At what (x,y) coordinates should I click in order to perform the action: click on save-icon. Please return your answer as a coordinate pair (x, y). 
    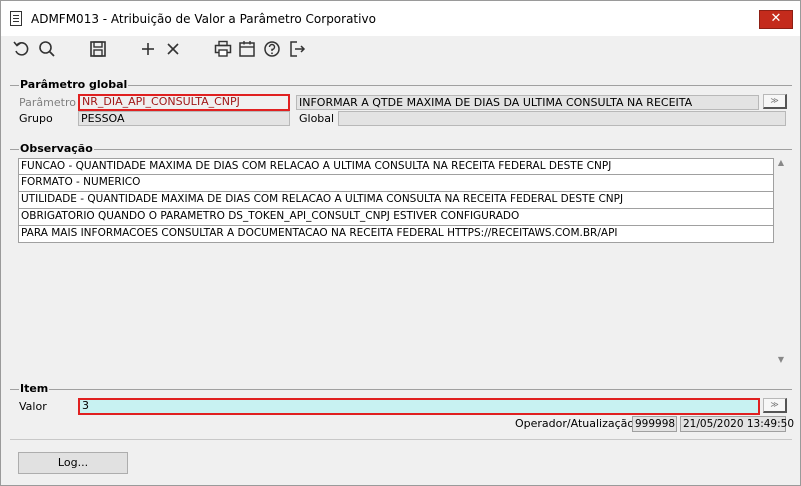
    Looking at the image, I should click on (98, 49).